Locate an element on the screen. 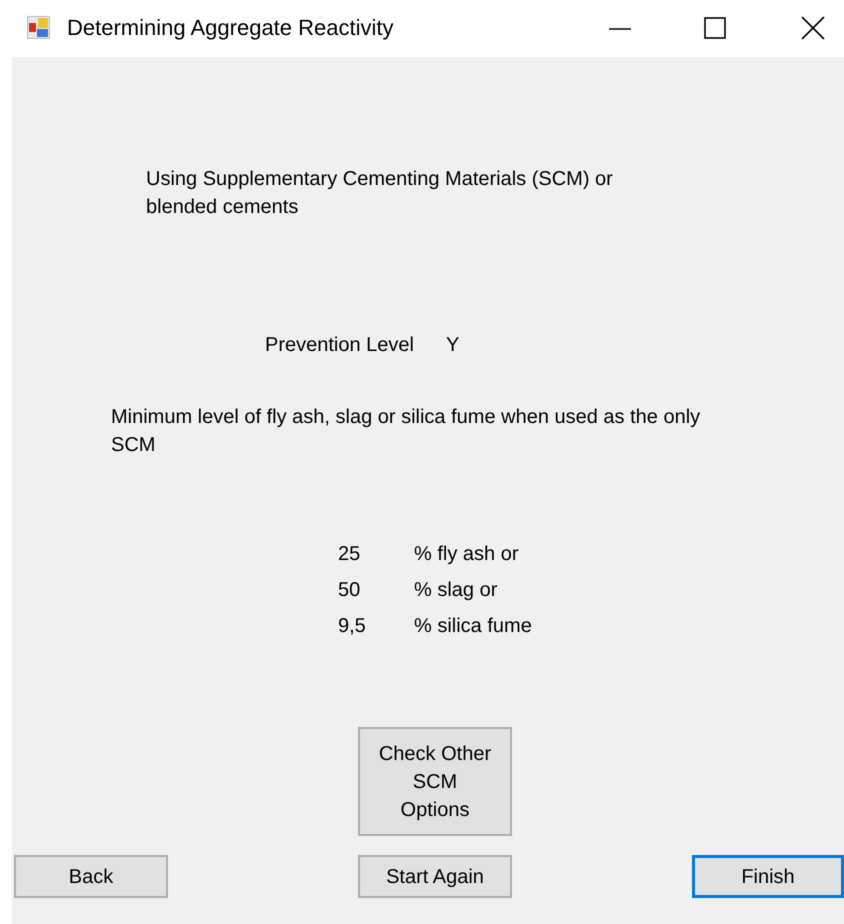 This screenshot has height=924, width=844. nav-button: Finish is located at coordinates (768, 876).